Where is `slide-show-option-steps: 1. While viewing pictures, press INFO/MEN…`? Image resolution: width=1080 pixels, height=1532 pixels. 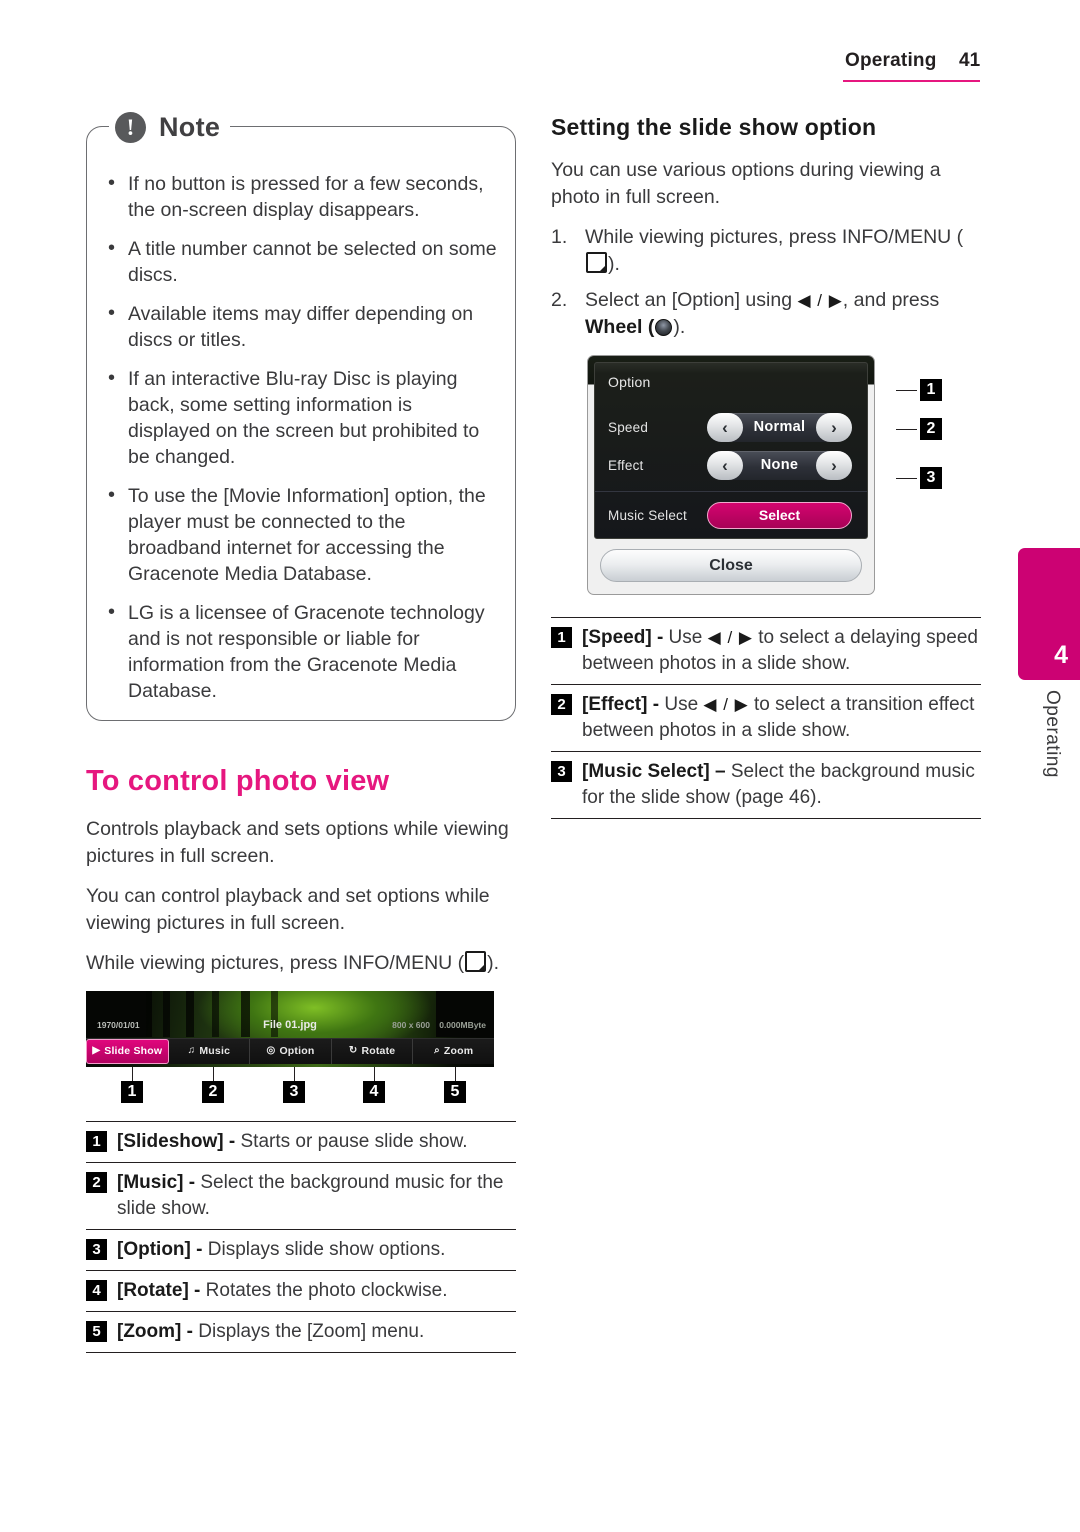
slide-show-option-steps: 1. While viewing pictures, press INFO/MEN… is located at coordinates (766, 282).